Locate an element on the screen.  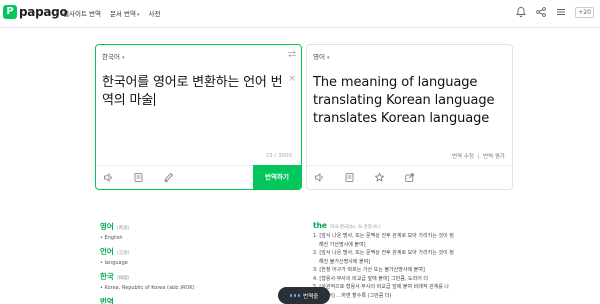
dictionary-entry: 번역 is located at coordinates (195, 300).